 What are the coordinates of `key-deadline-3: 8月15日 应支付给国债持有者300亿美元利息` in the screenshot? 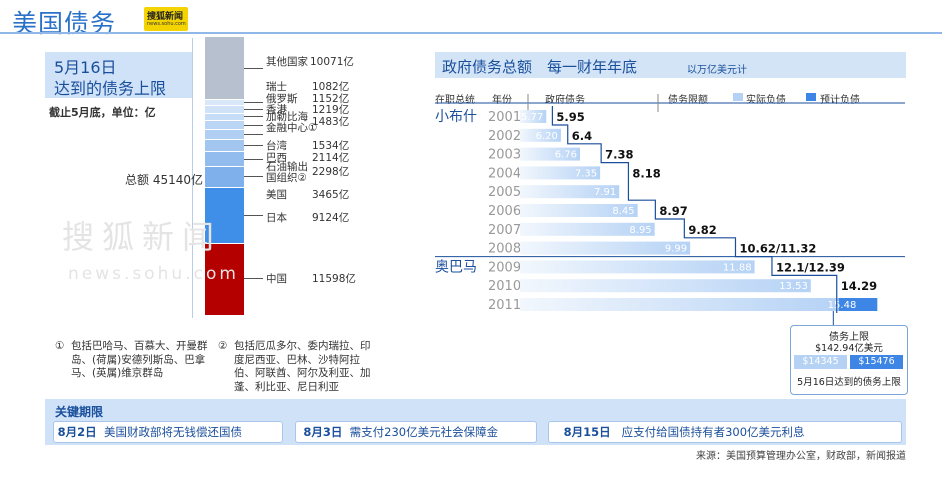 It's located at (725, 432).